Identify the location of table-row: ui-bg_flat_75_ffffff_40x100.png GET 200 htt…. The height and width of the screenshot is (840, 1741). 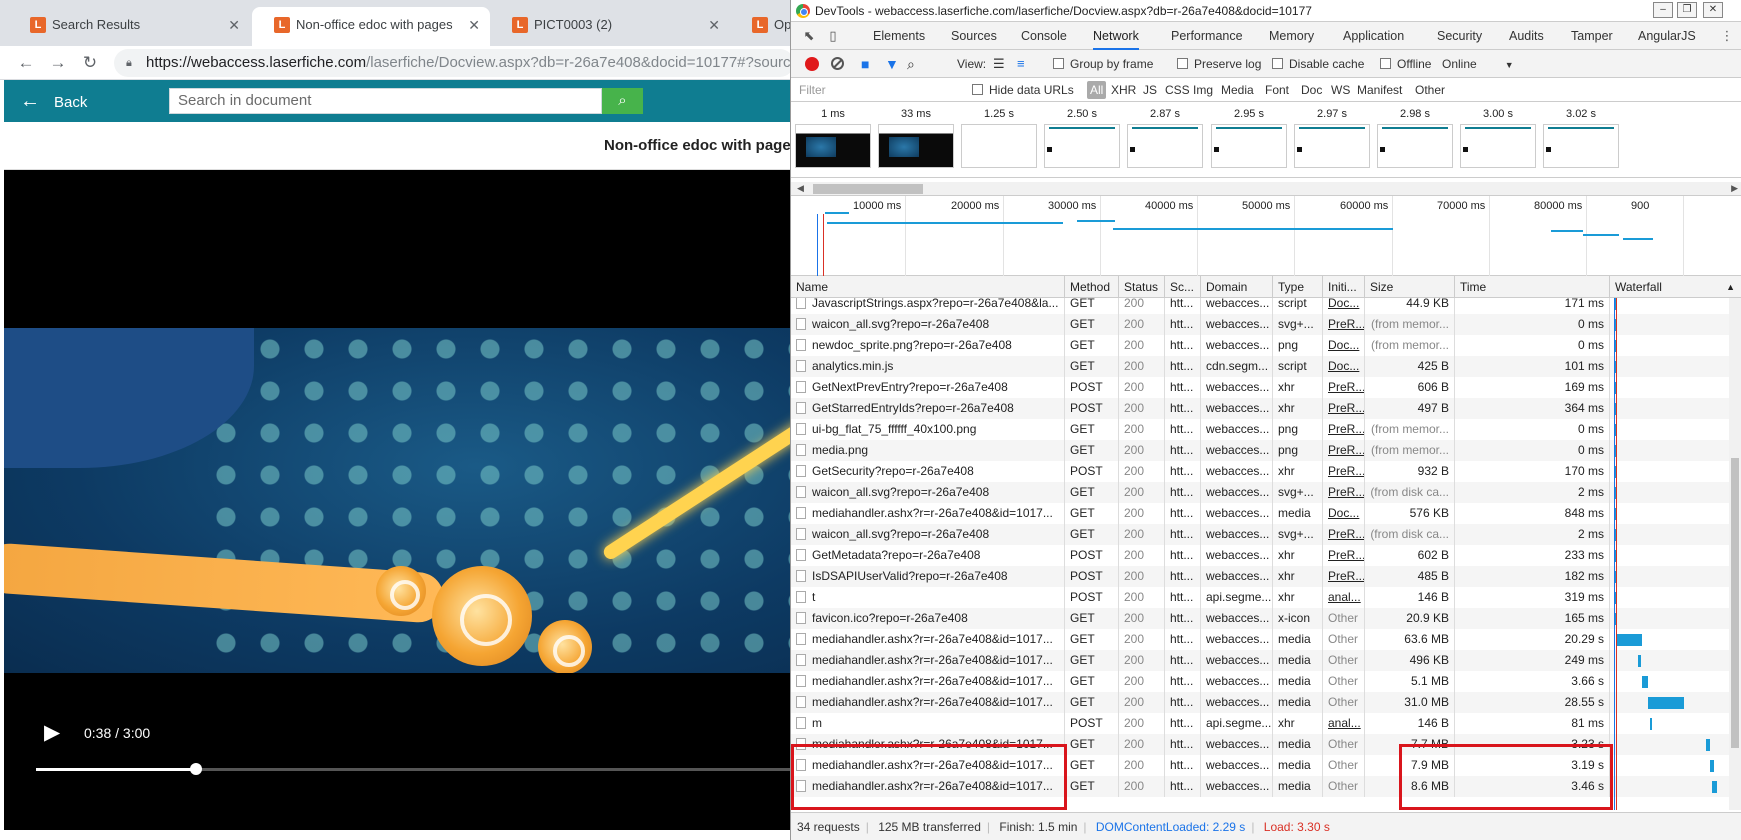
(1263, 429).